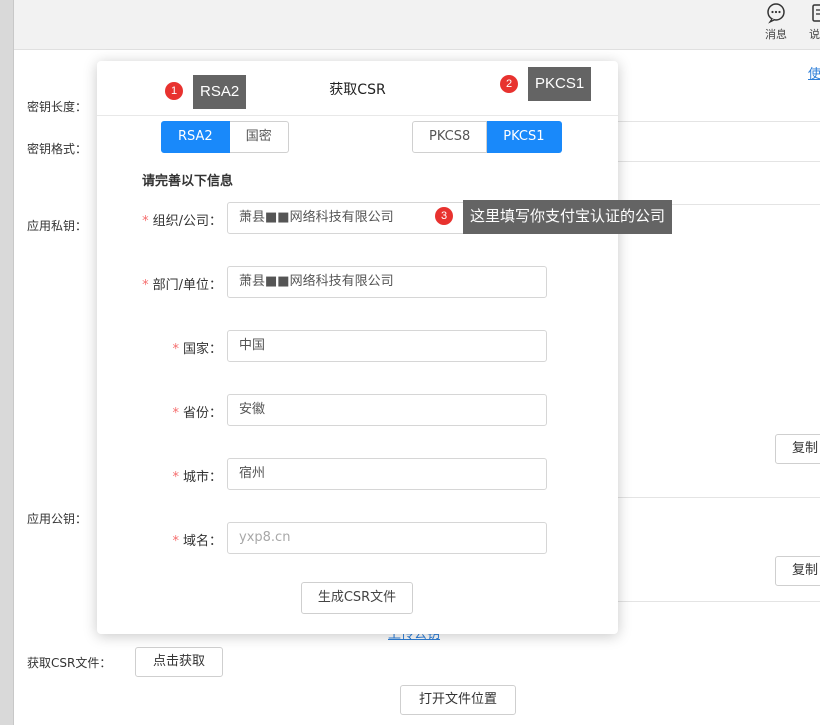 This screenshot has width=820, height=725. I want to click on generate-csr-button: 生成CSR文件, so click(357, 598).